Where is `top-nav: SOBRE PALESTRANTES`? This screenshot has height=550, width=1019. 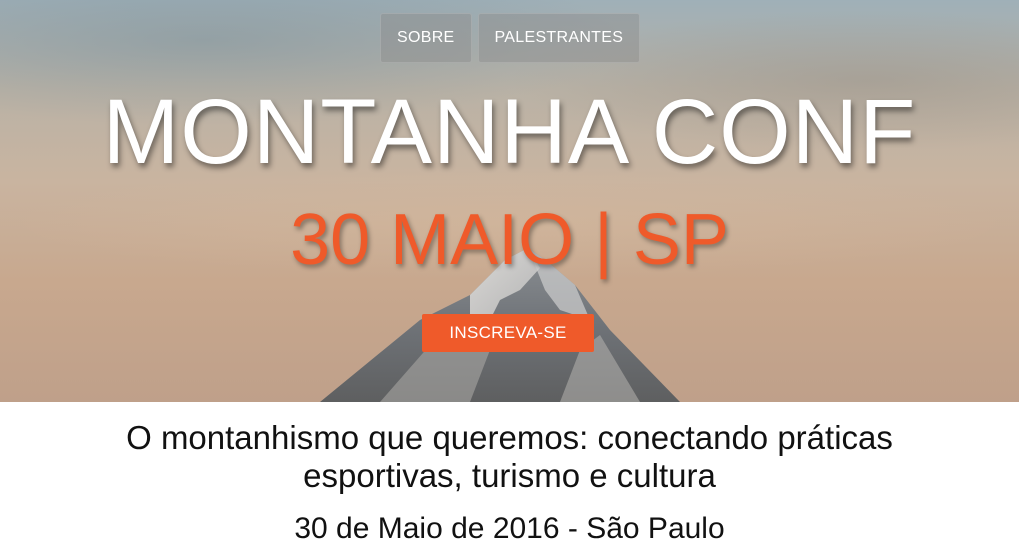 top-nav: SOBRE PALESTRANTES is located at coordinates (510, 38).